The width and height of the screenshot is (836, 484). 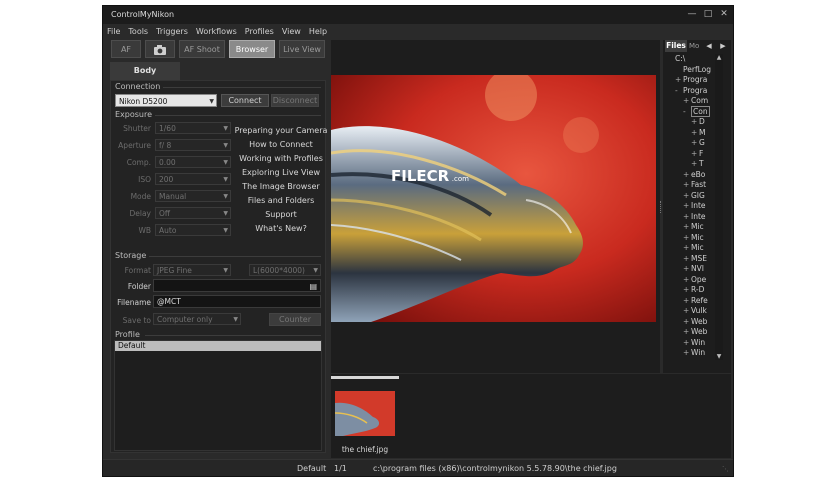 I want to click on save-to-select: Computer only ▼, so click(x=197, y=319).